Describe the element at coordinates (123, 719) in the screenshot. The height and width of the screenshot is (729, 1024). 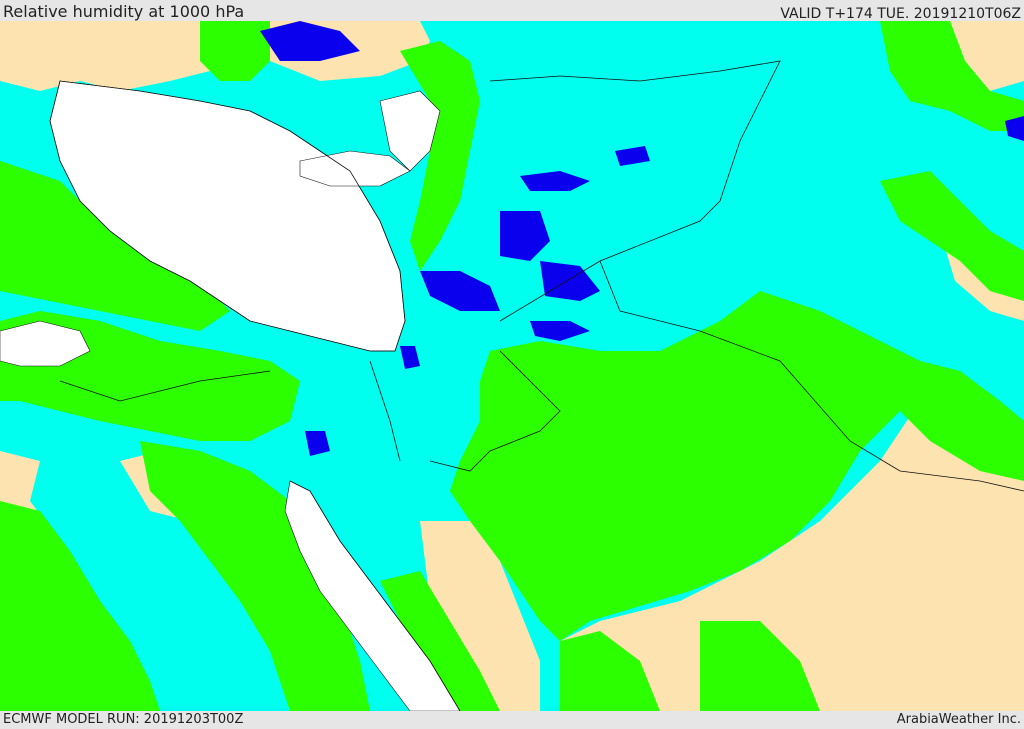
I see `model-run-label: ECMWF MODEL RUN: 20191203T00Z` at that location.